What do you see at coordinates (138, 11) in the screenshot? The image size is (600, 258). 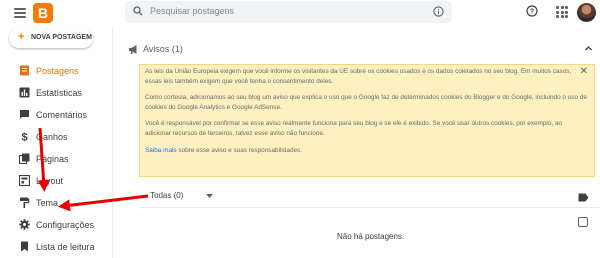 I see `search-icon` at bounding box center [138, 11].